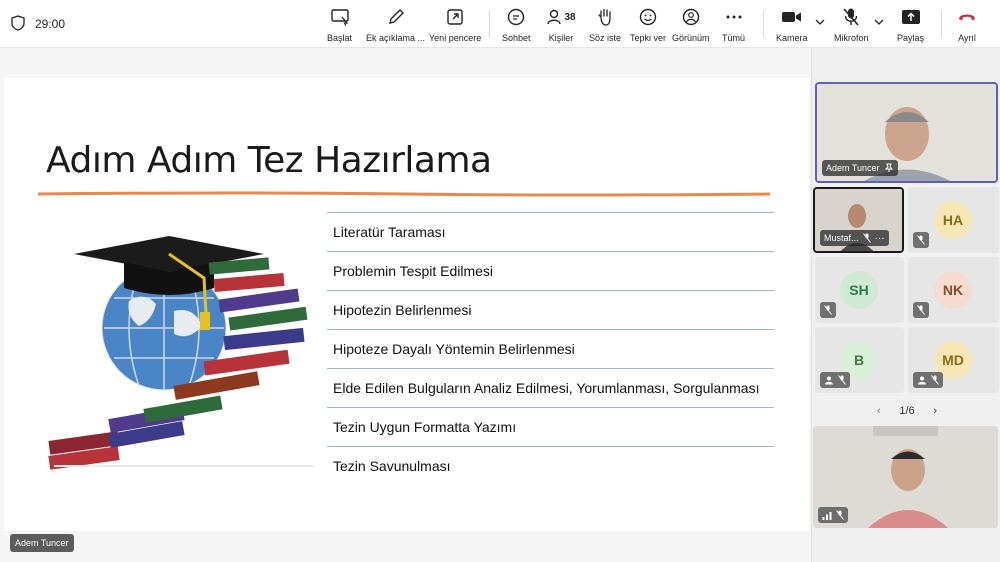 The height and width of the screenshot is (562, 1000). I want to click on signal-strength-icon, so click(827, 515).